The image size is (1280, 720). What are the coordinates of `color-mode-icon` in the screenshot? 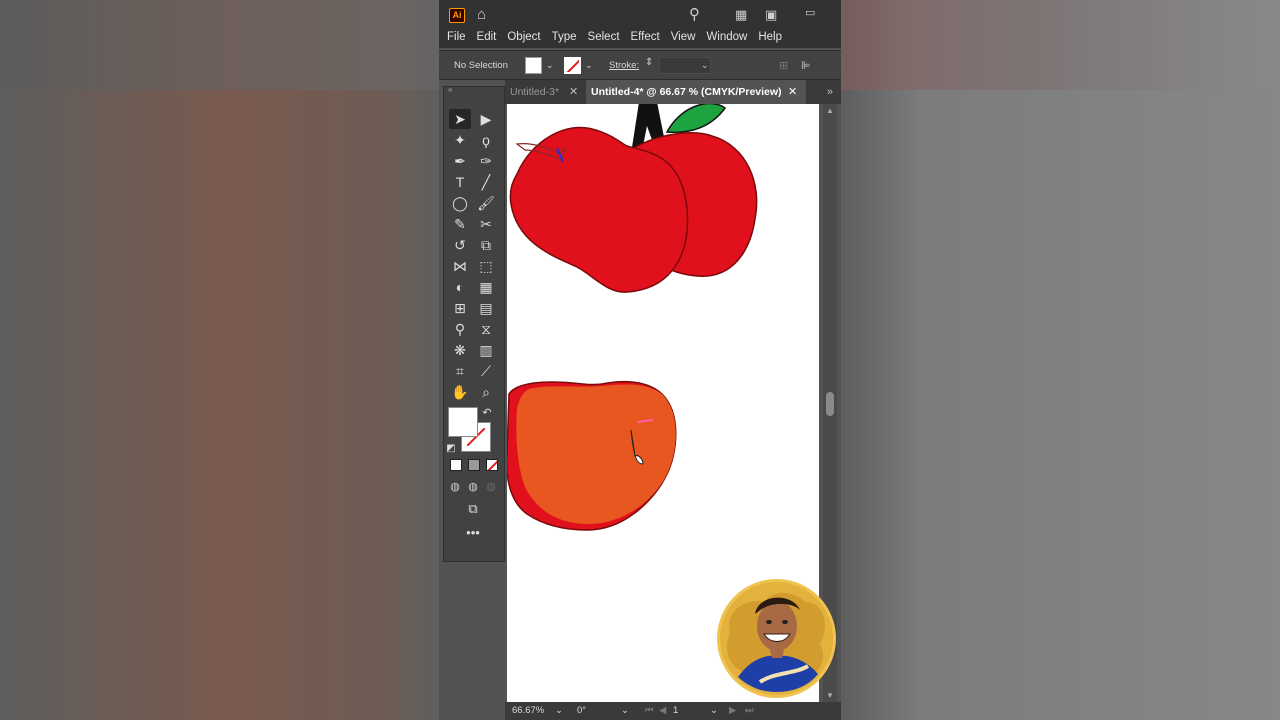 It's located at (456, 465).